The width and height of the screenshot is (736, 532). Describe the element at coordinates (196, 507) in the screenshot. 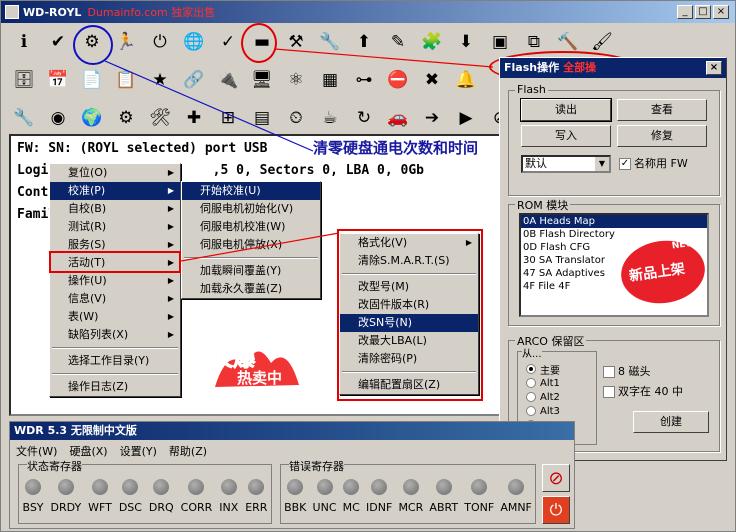

I see `led-label: CORR` at that location.